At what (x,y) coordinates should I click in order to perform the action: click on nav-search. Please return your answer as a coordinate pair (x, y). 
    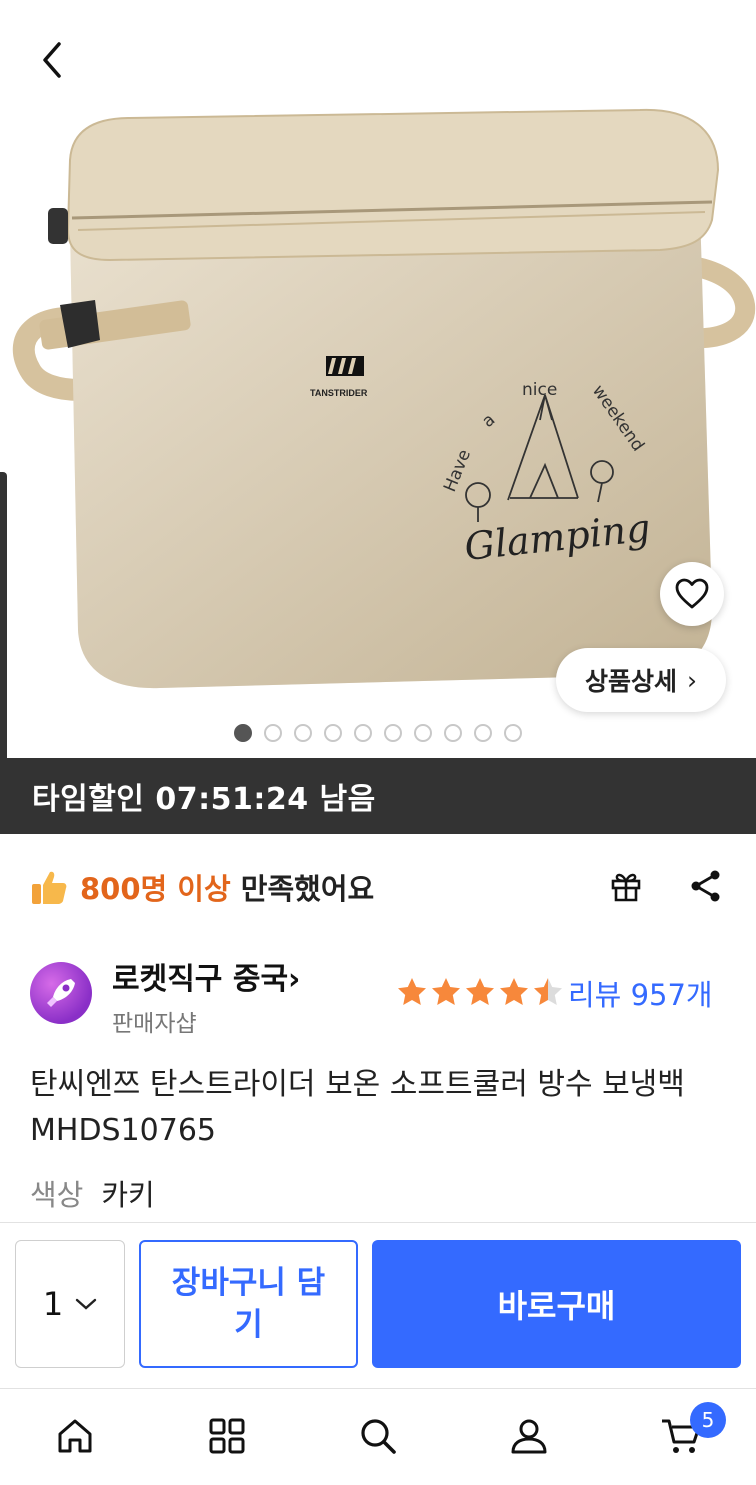
    Looking at the image, I should click on (378, 1436).